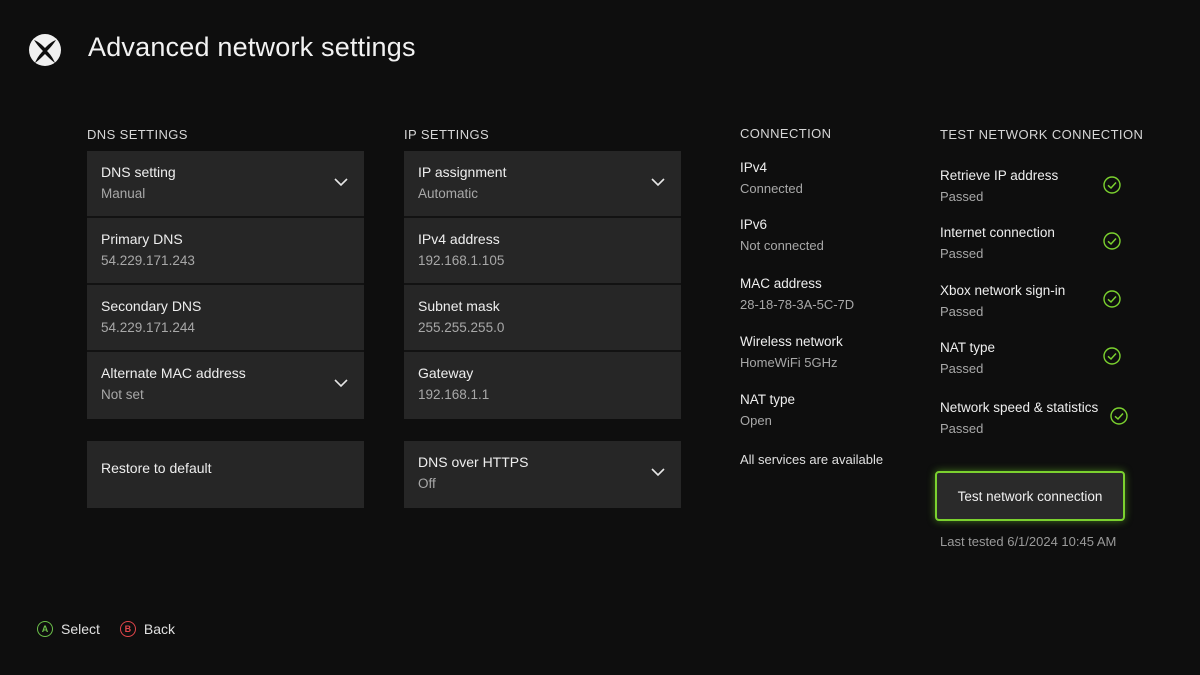 The height and width of the screenshot is (675, 1200). What do you see at coordinates (122, 394) in the screenshot?
I see `row-value: Not set` at bounding box center [122, 394].